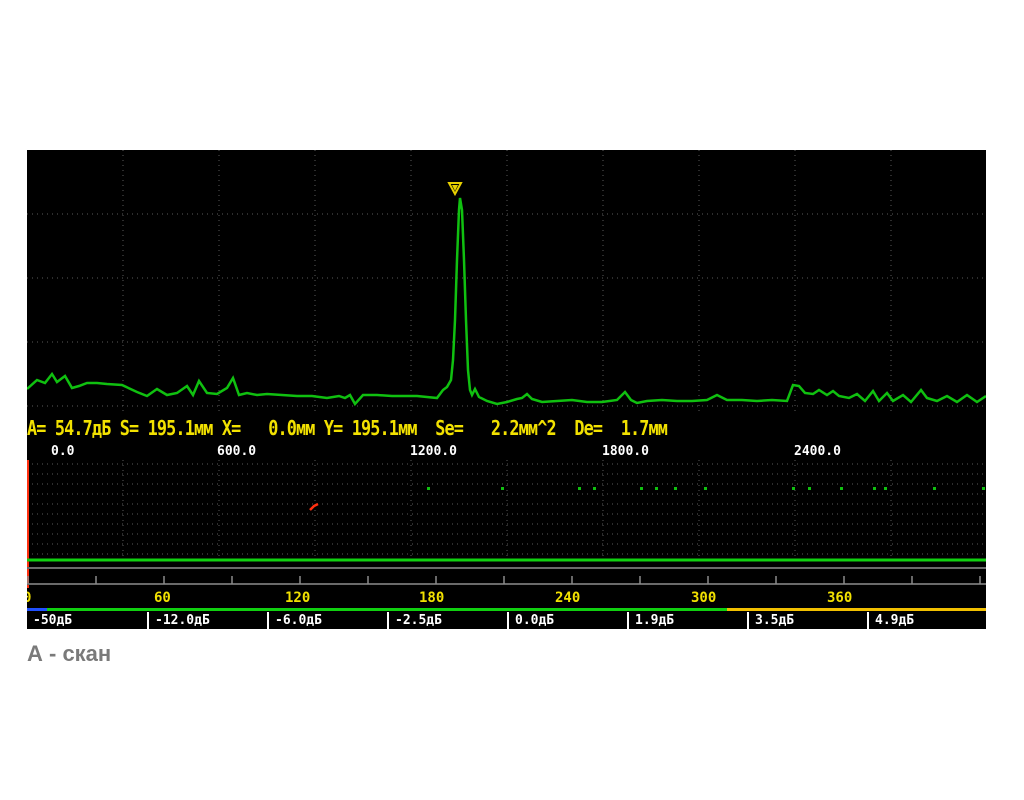 This screenshot has width=1024, height=800. I want to click on angle-scale: 0 60 120 180 240 300 360, so click(506, 598).